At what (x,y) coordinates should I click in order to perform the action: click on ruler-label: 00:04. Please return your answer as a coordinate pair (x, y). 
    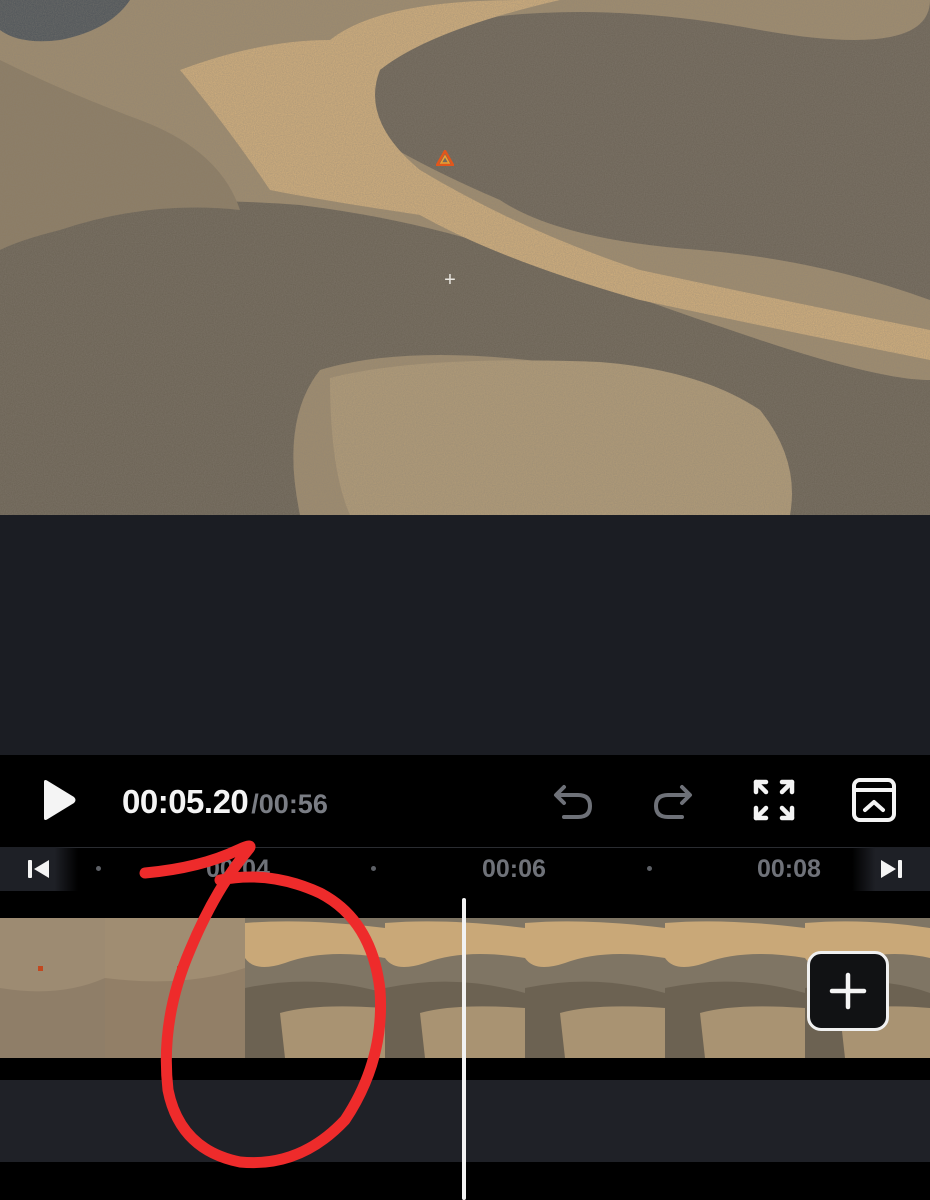
    Looking at the image, I should click on (238, 869).